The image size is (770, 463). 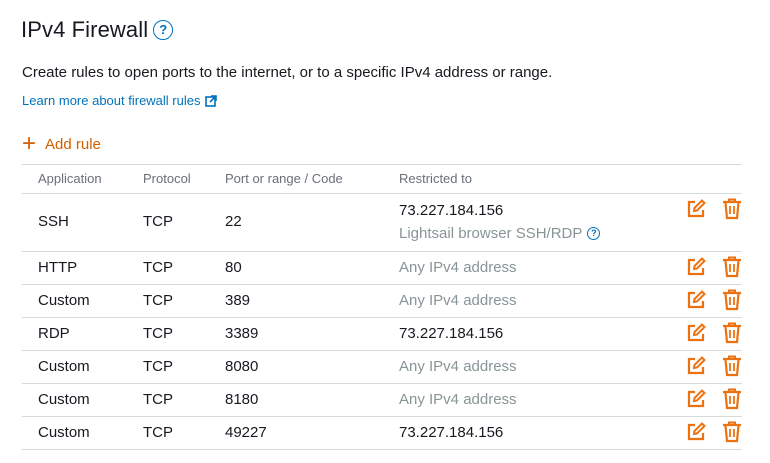 What do you see at coordinates (111, 100) in the screenshot?
I see `learn-more-label: Learn more about firewall rules` at bounding box center [111, 100].